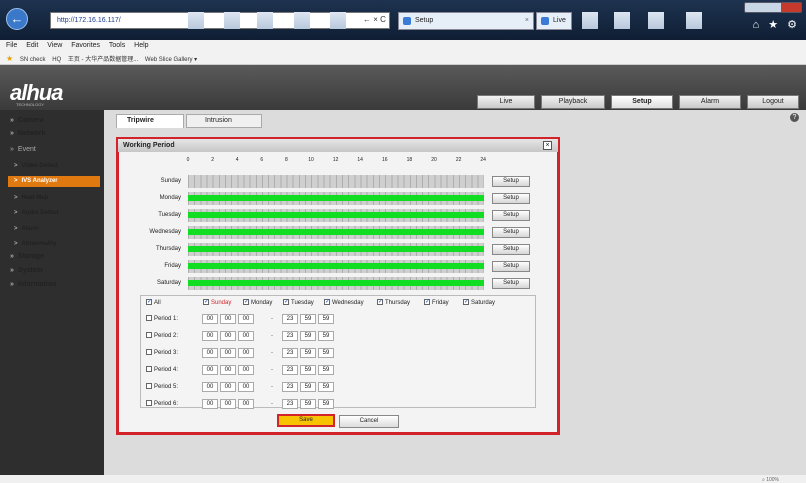  Describe the element at coordinates (374, 20) in the screenshot. I see `address-tools-icon: ← × C` at that location.